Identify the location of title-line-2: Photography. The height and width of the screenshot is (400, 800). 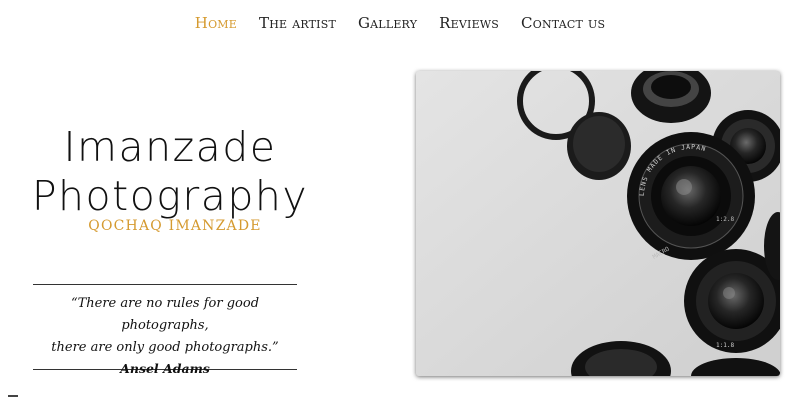
(170, 196).